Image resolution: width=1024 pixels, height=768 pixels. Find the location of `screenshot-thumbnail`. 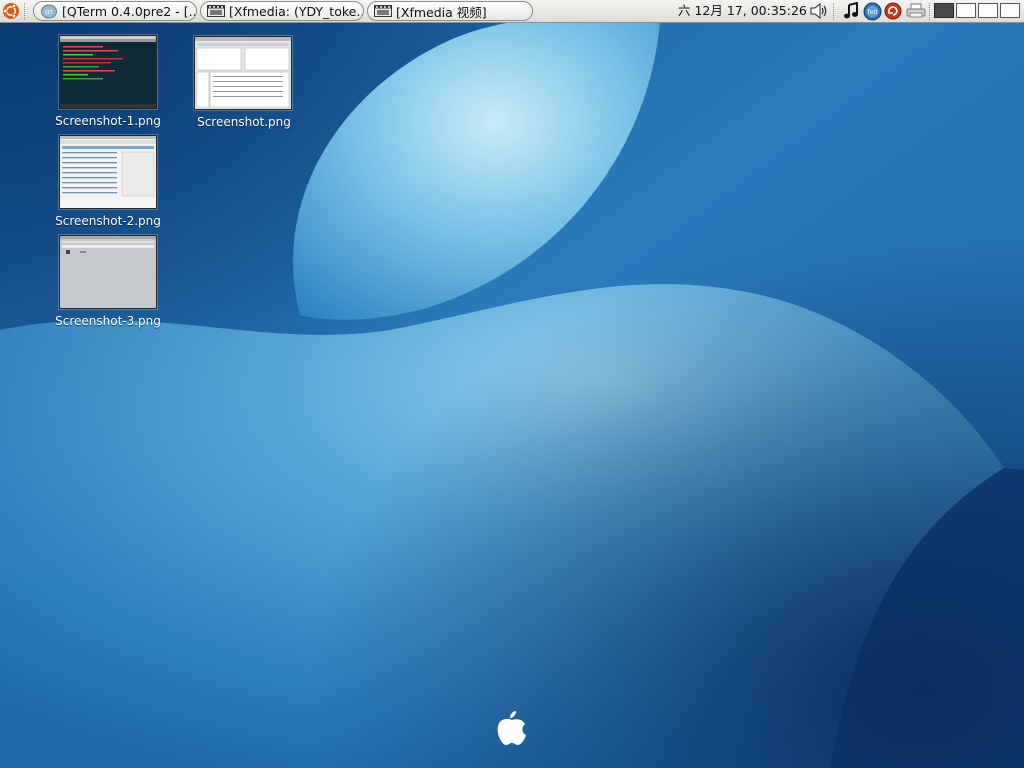

screenshot-thumbnail is located at coordinates (243, 73).